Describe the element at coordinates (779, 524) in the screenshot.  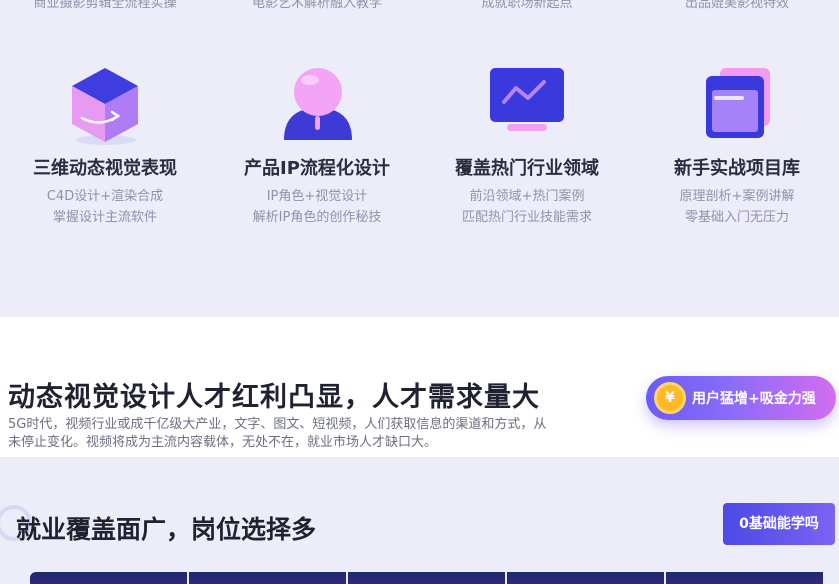
I see `beginner-question-button: 0基础能学吗` at that location.